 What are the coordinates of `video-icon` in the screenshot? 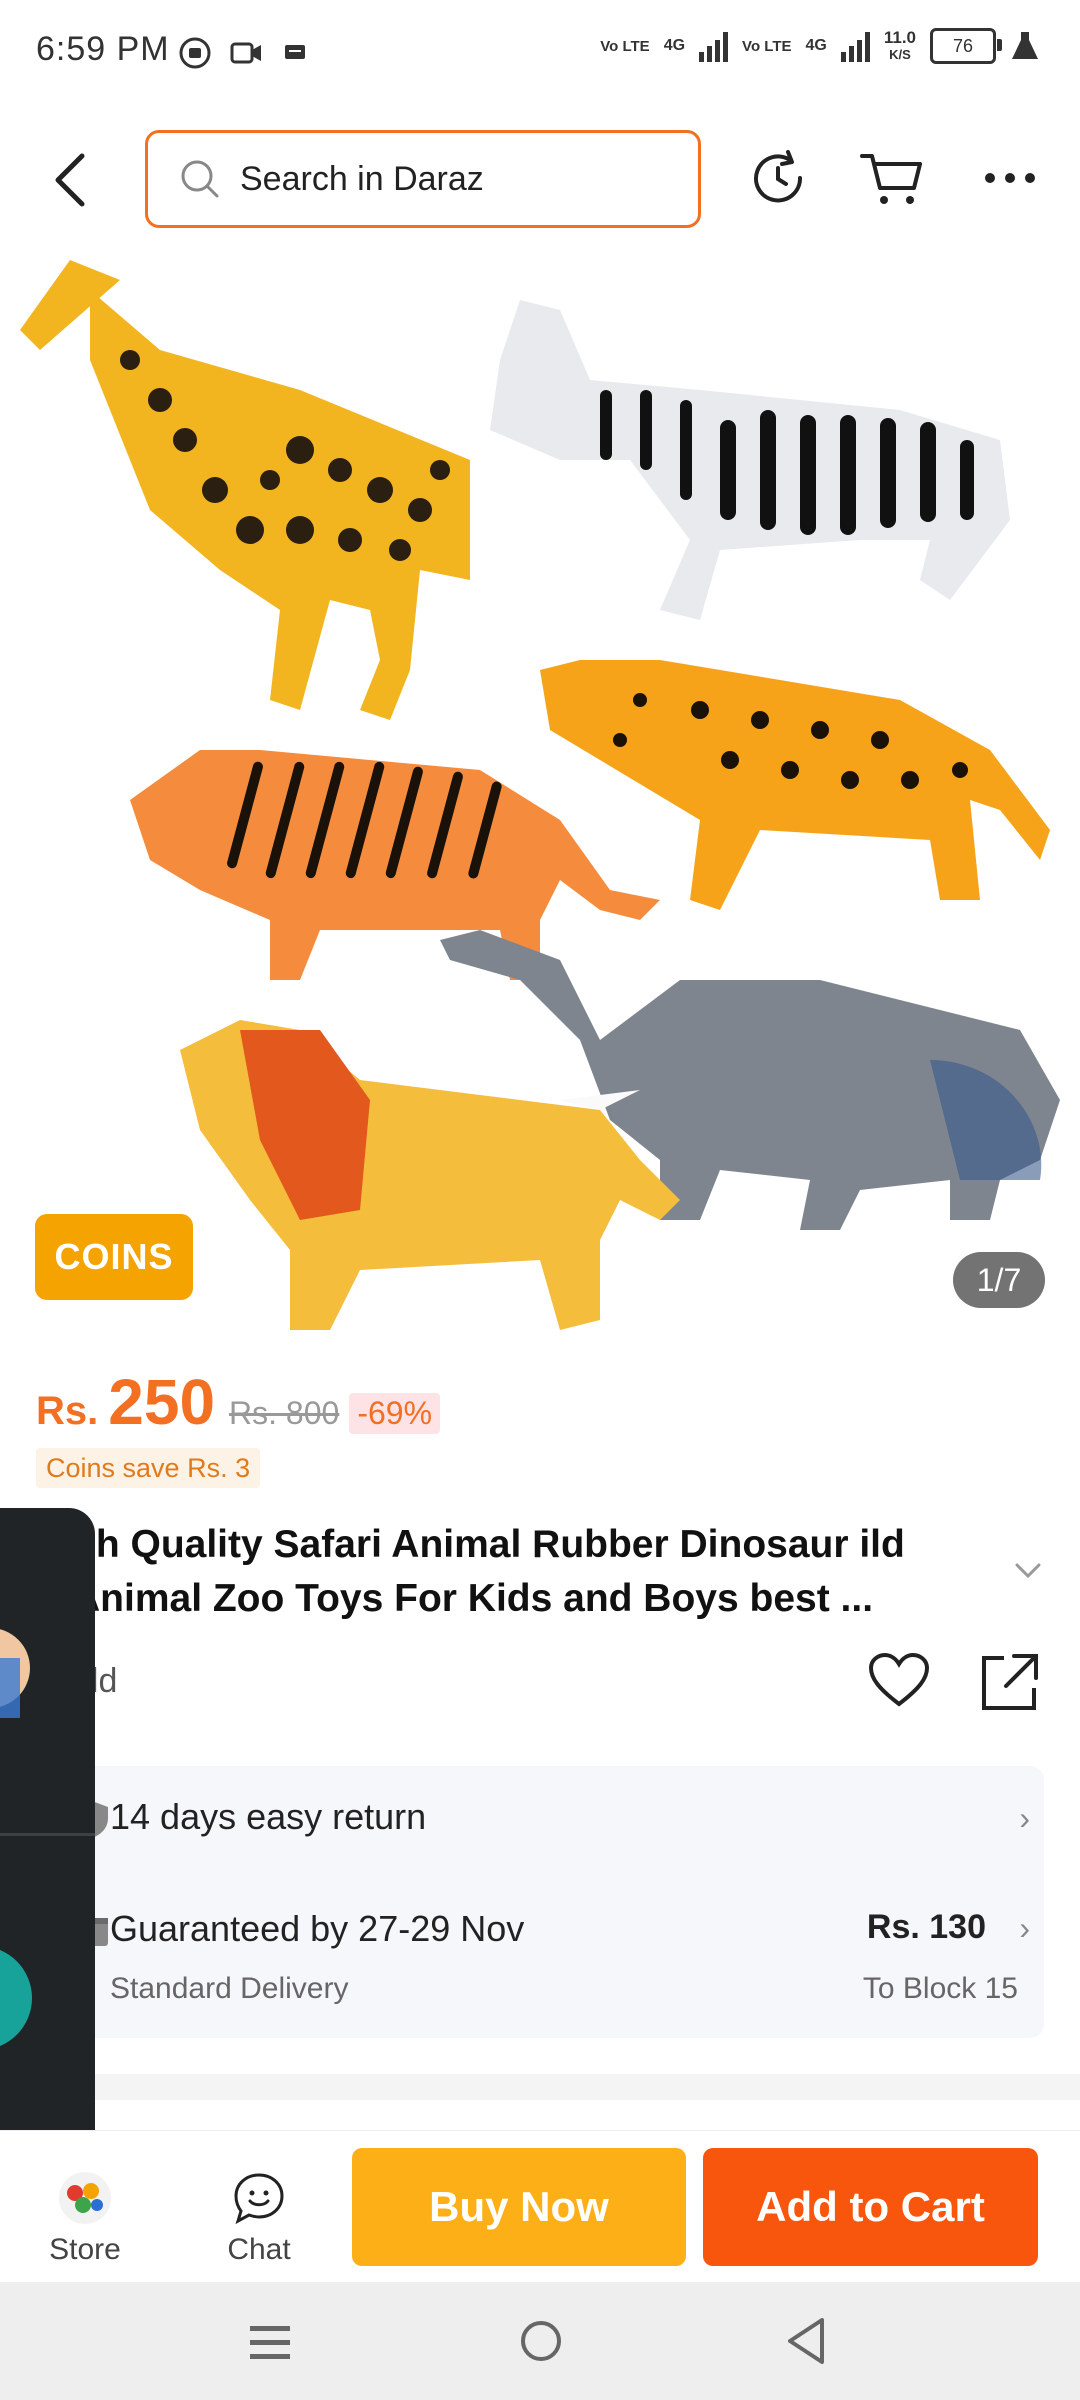 It's located at (245, 53).